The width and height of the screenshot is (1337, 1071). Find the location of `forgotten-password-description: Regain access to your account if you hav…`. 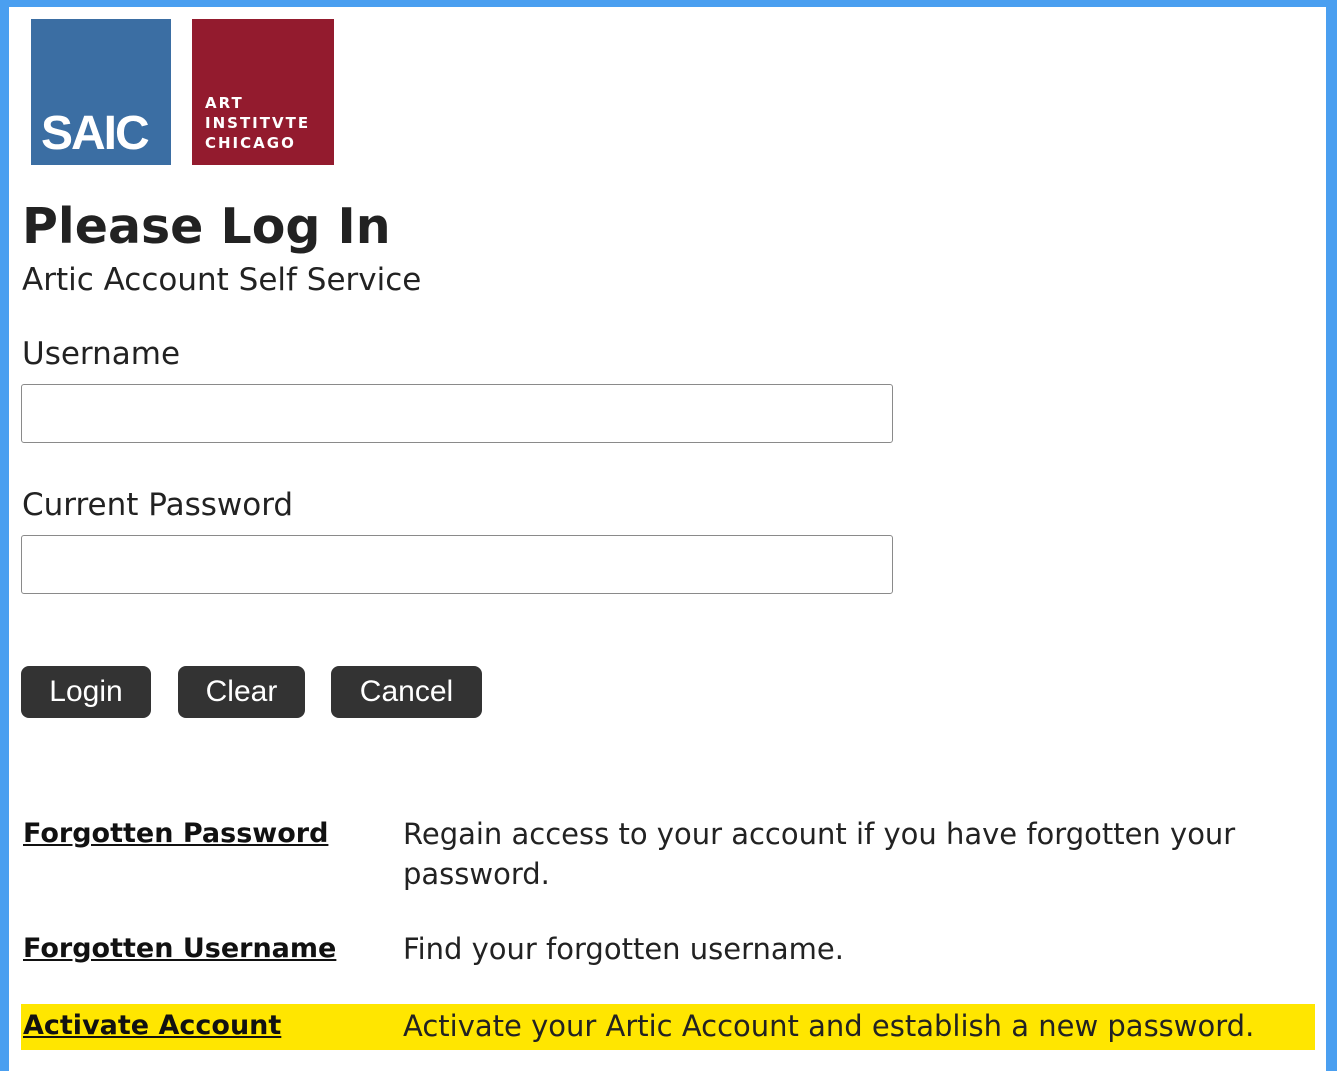

forgotten-password-description: Regain access to your account if you hav… is located at coordinates (819, 854).